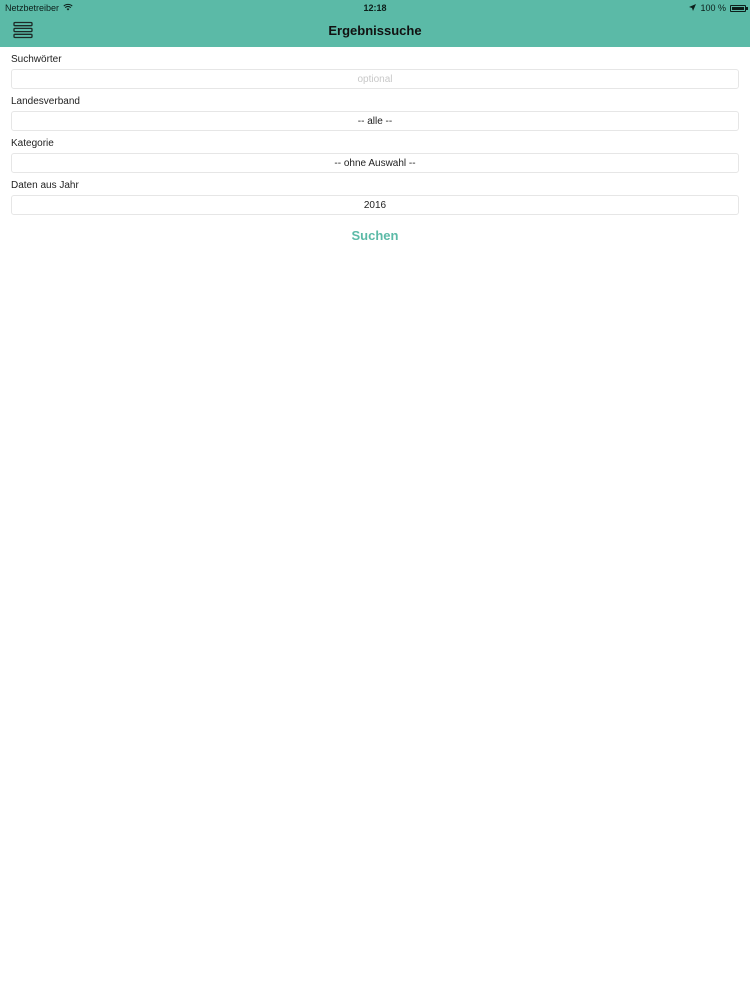 The height and width of the screenshot is (1000, 750). I want to click on year-select: 2016, so click(375, 205).